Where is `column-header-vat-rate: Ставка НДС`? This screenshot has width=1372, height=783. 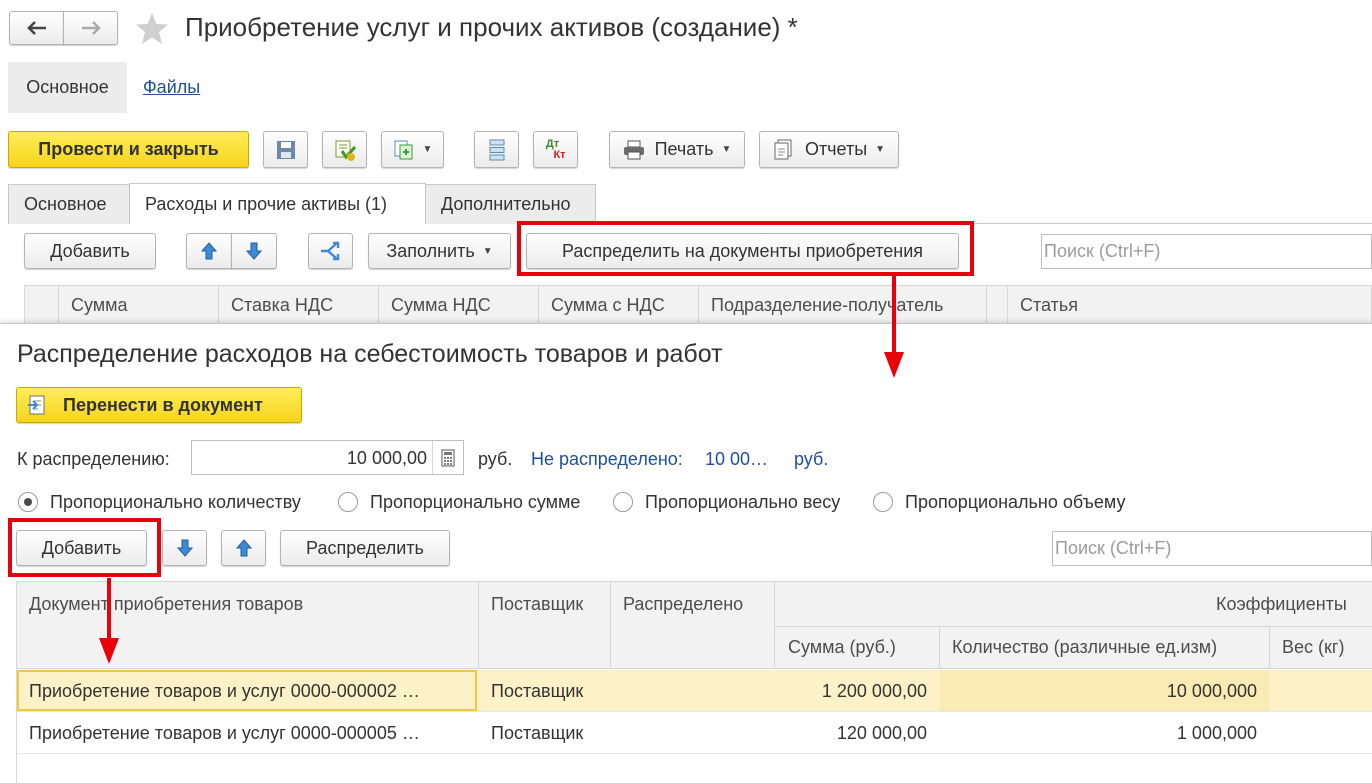
column-header-vat-rate: Ставка НДС is located at coordinates (282, 305).